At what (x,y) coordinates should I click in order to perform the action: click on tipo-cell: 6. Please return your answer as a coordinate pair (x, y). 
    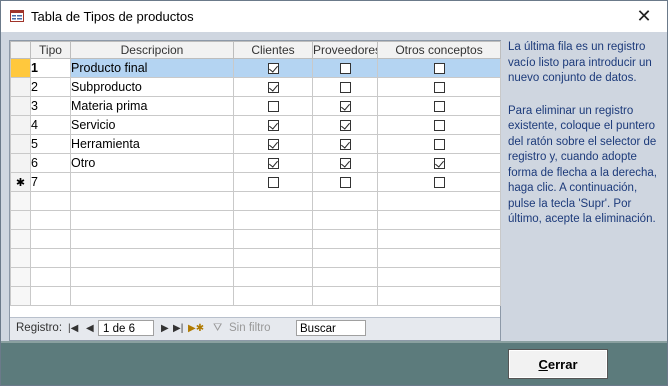
    Looking at the image, I should click on (50, 163).